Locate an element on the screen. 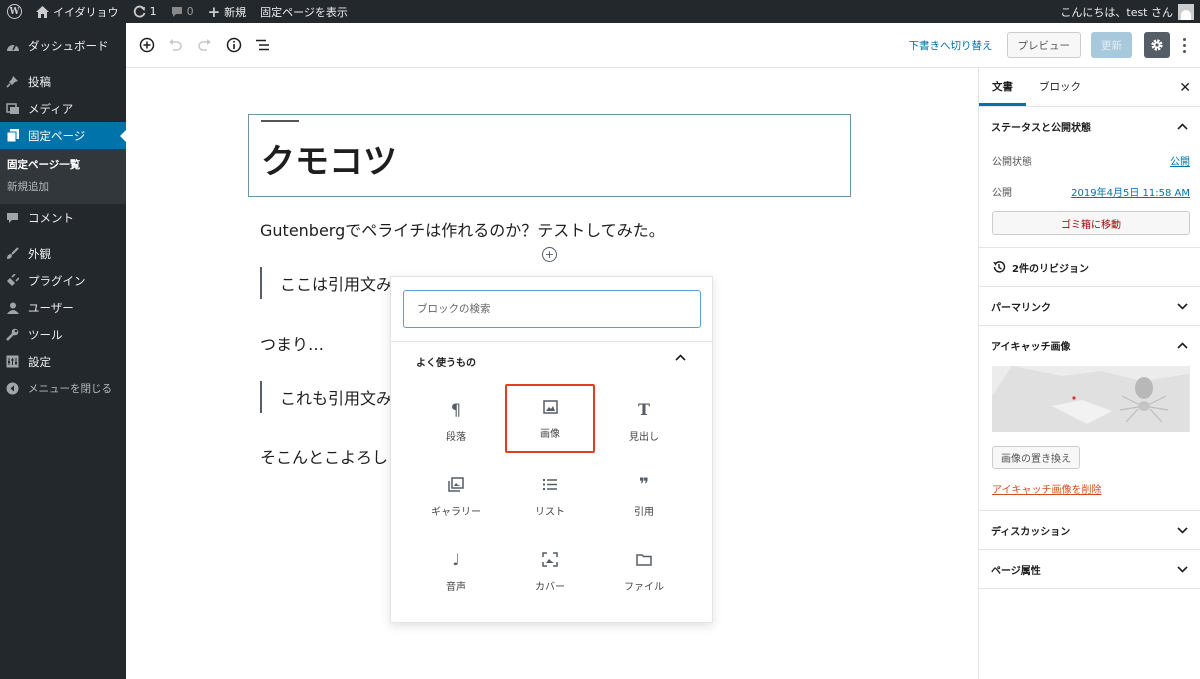  preview-button: プレビュー is located at coordinates (1043, 45).